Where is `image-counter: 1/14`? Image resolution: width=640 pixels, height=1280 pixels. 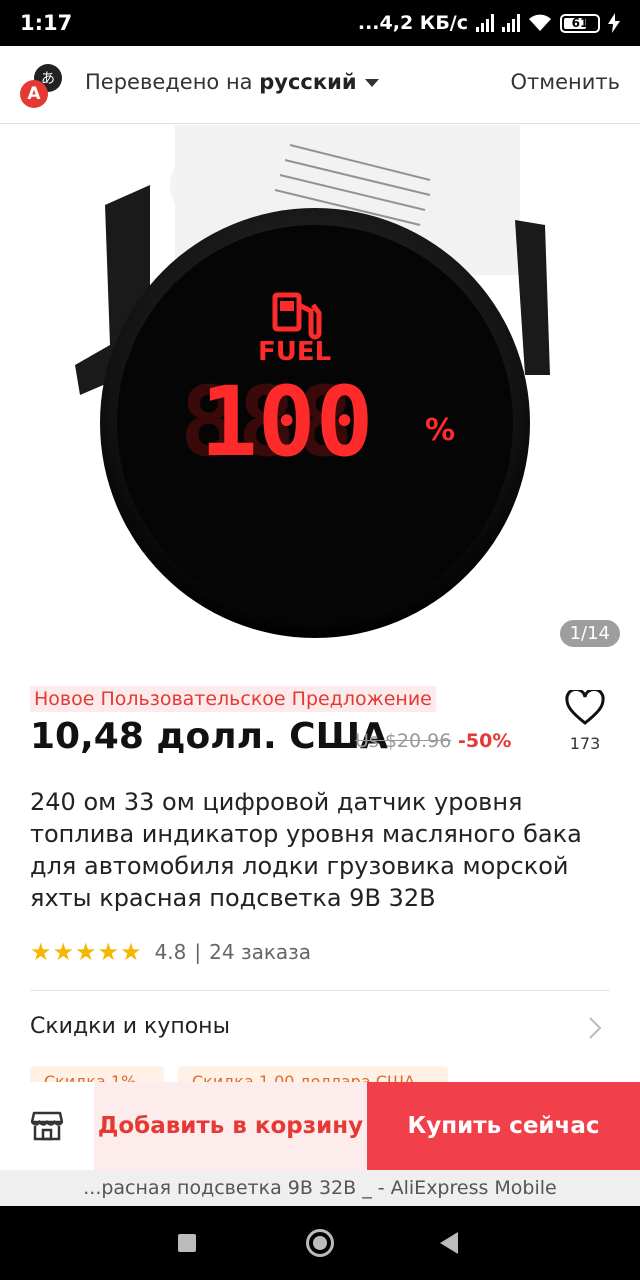 image-counter: 1/14 is located at coordinates (589, 633).